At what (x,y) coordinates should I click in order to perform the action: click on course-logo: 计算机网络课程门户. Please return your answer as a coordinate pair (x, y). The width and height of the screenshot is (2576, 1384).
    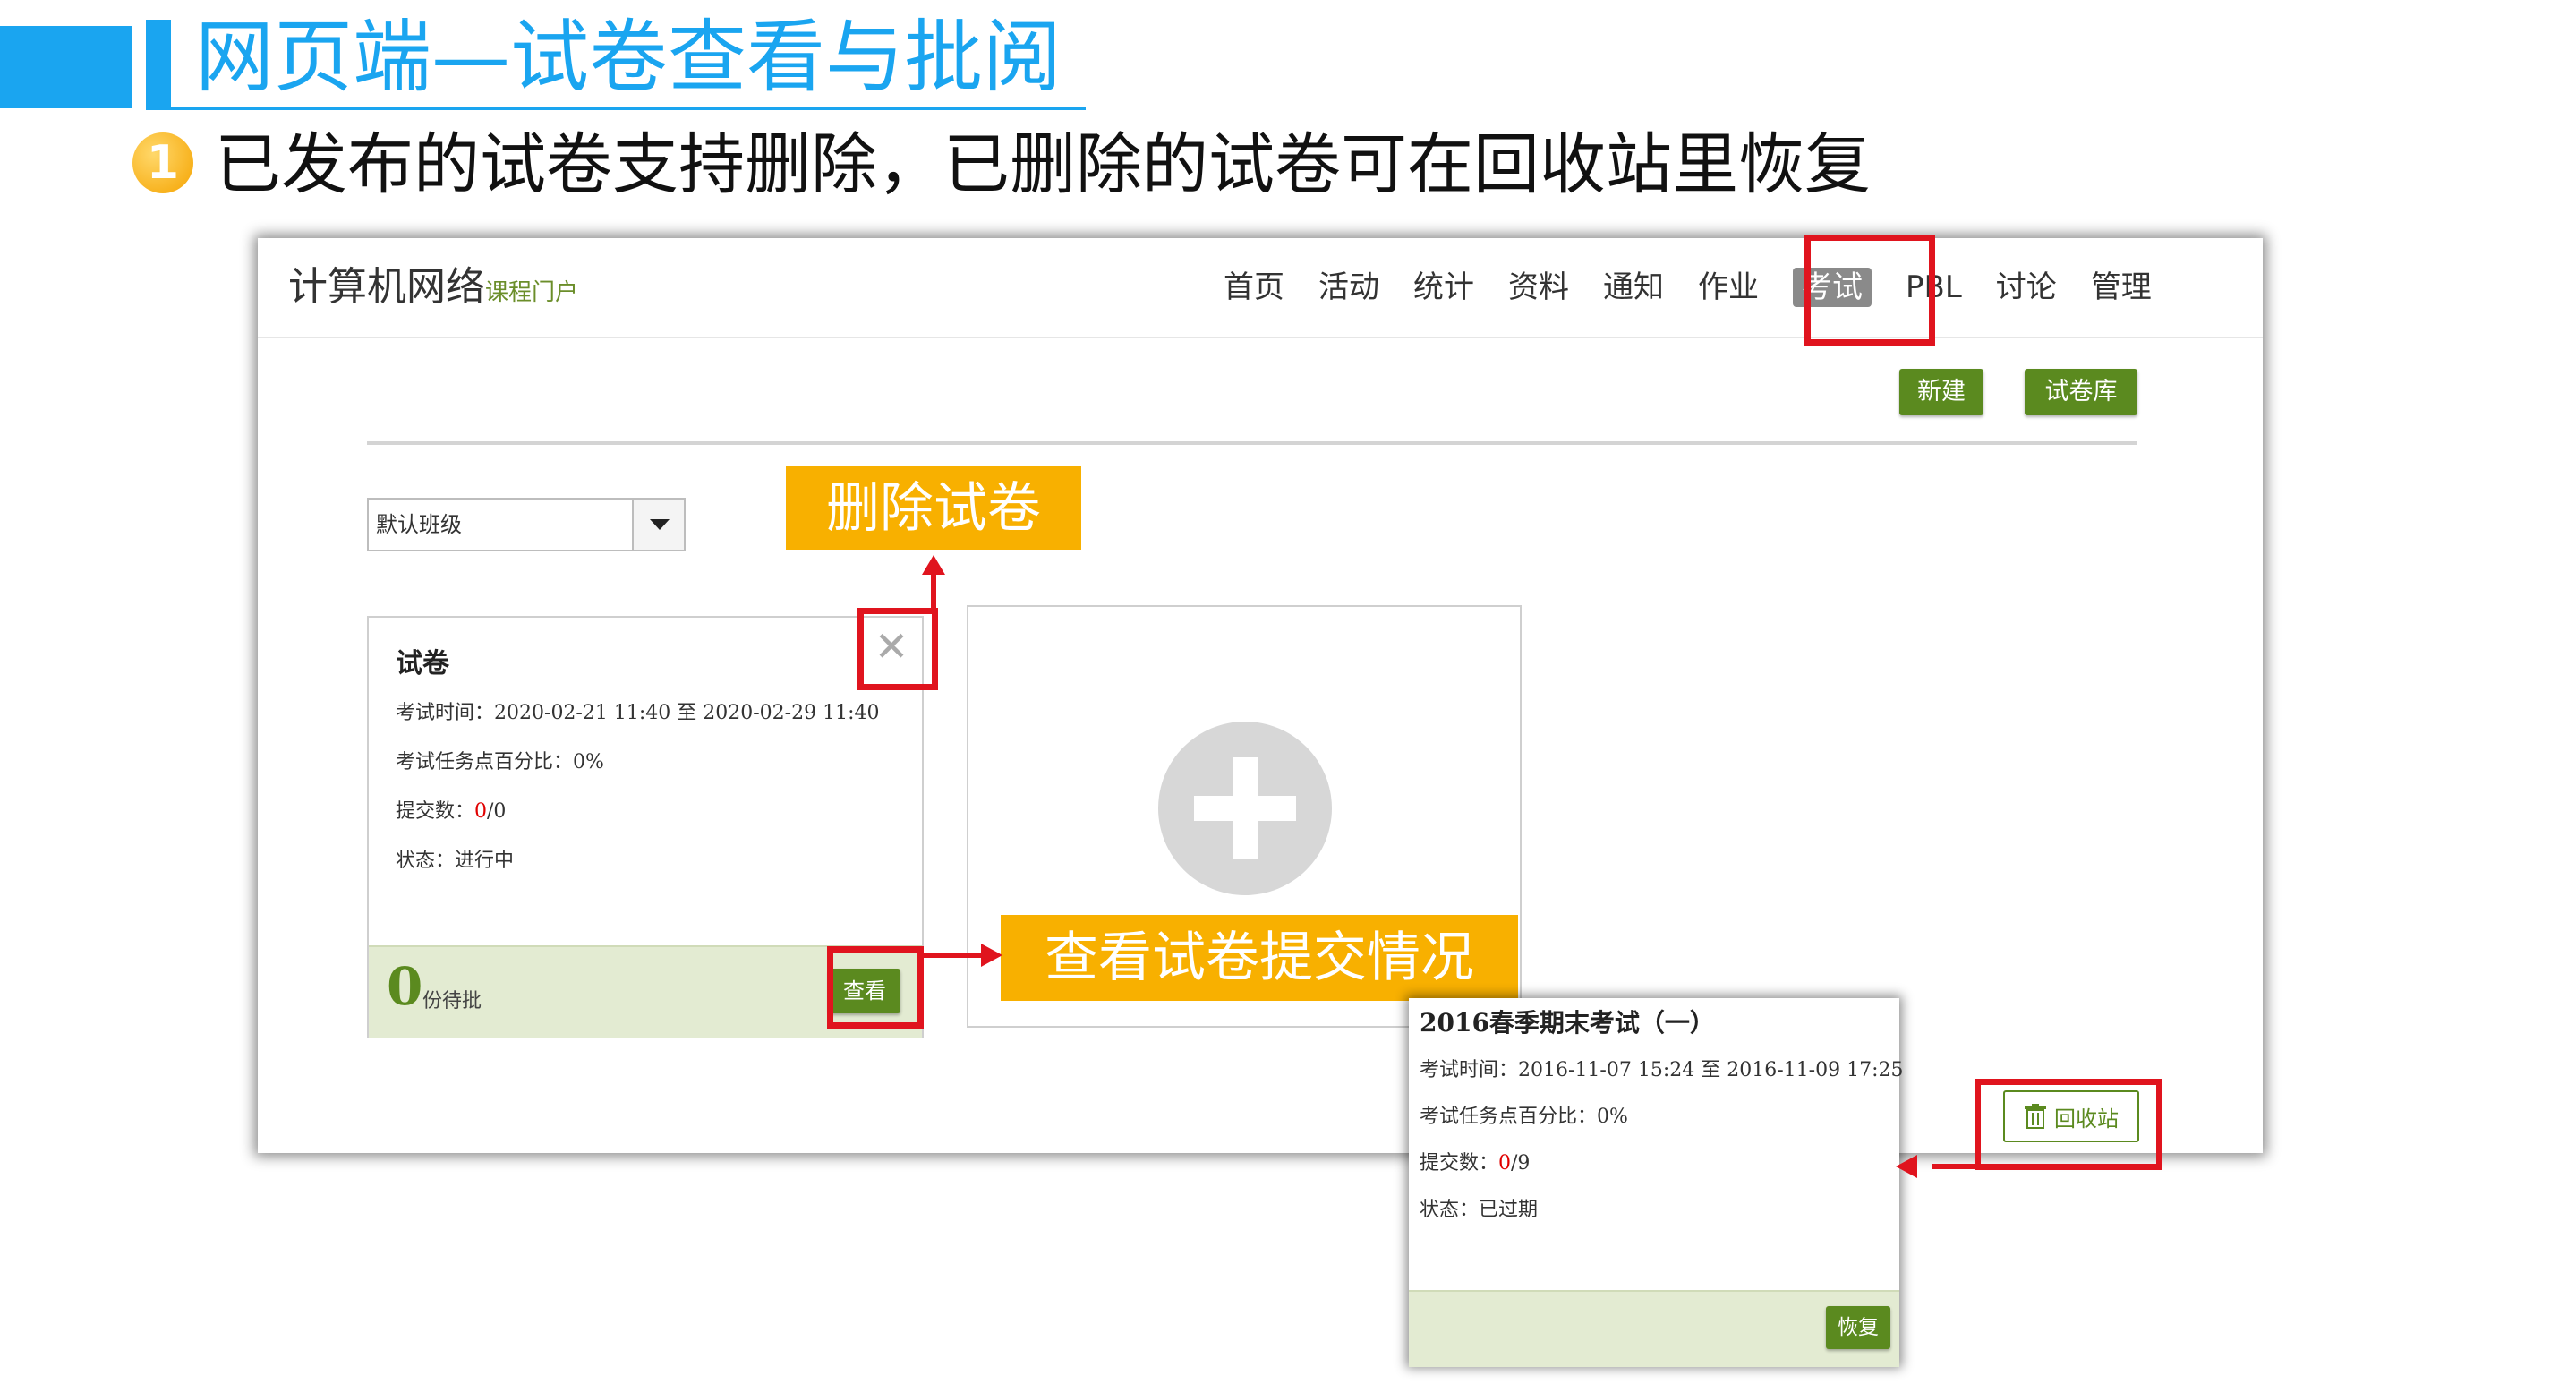
    Looking at the image, I should click on (433, 290).